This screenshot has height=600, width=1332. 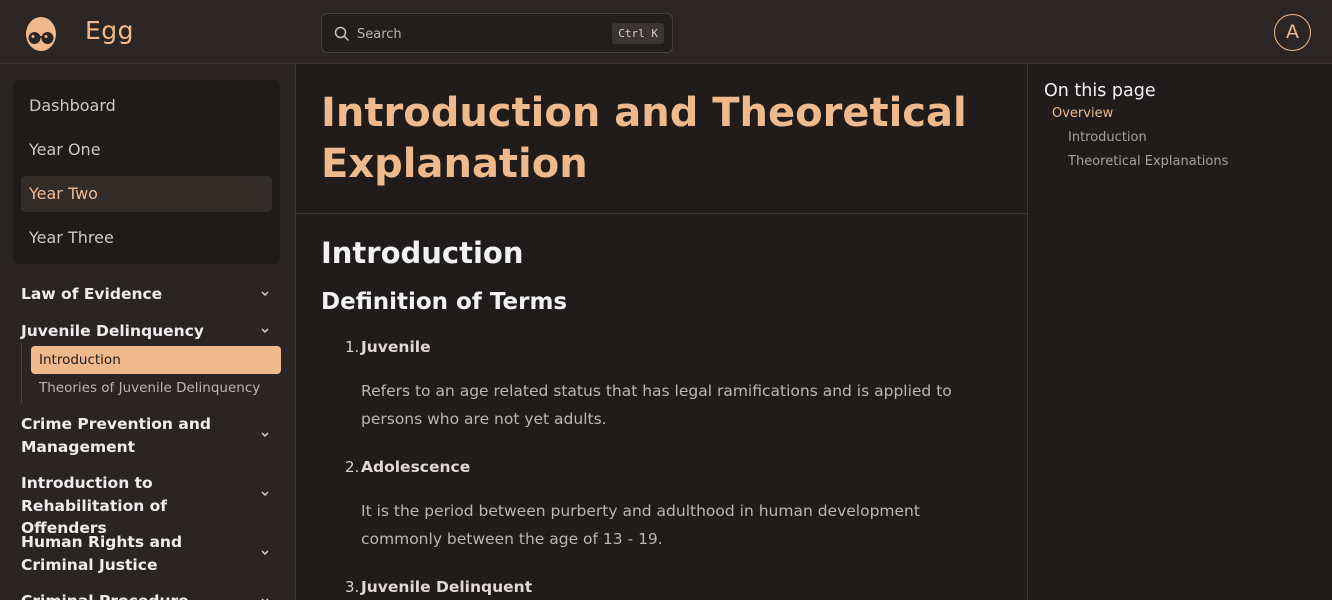 What do you see at coordinates (146, 238) in the screenshot?
I see `nav-item-year-three: Year Three` at bounding box center [146, 238].